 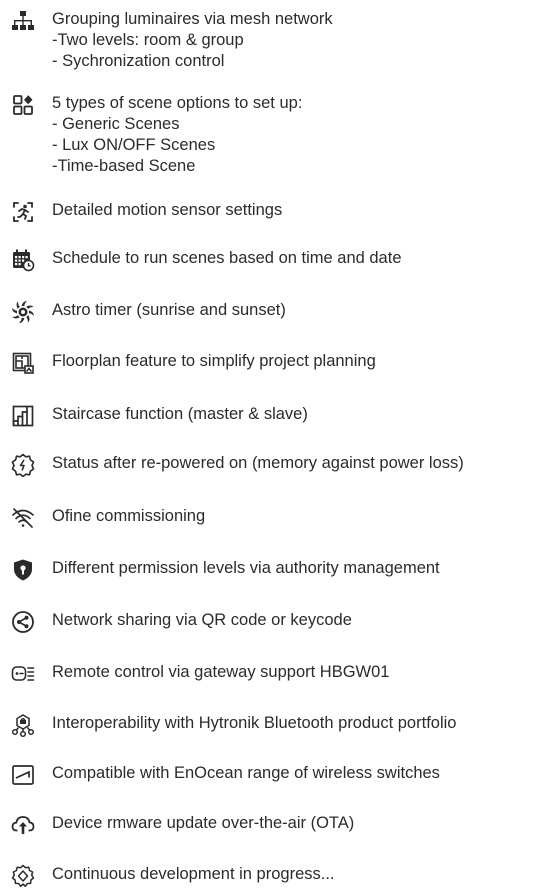 I want to click on feature-title: Device rmware update over-the-air (OTA), so click(x=203, y=823).